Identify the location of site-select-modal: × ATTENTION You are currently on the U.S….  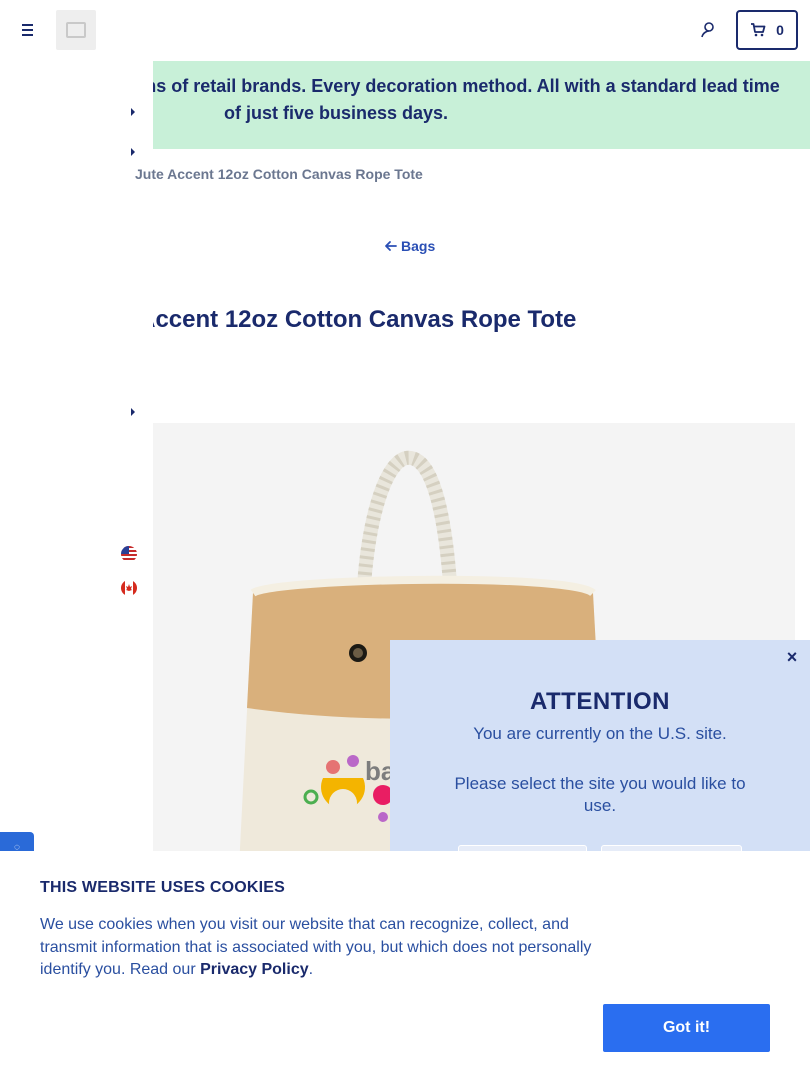
(600, 757).